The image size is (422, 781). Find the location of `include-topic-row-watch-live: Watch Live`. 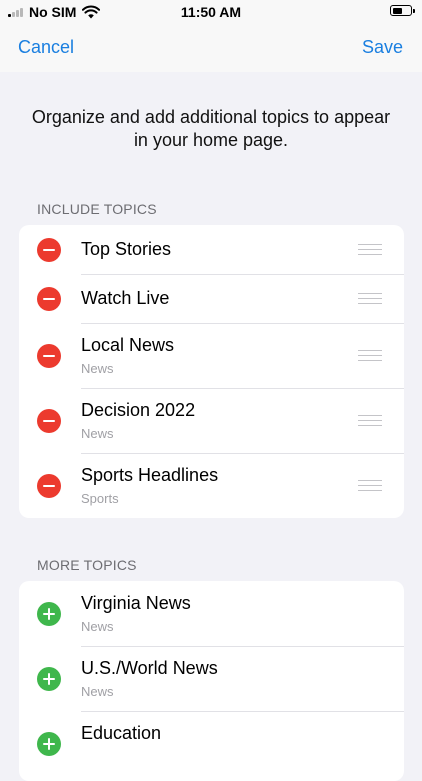

include-topic-row-watch-live: Watch Live is located at coordinates (211, 298).